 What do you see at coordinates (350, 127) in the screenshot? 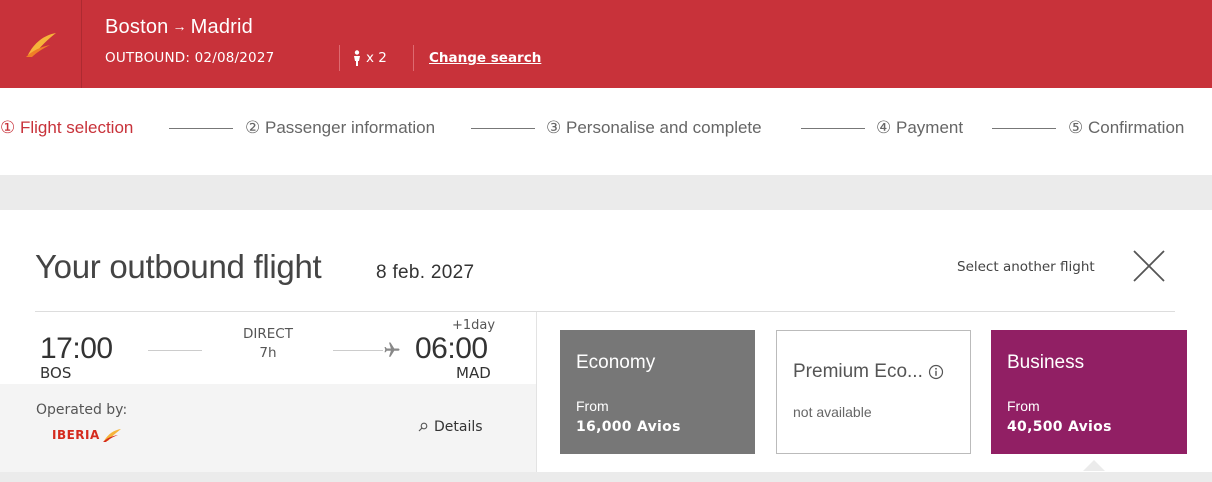
I see `step-label: Passenger information` at bounding box center [350, 127].